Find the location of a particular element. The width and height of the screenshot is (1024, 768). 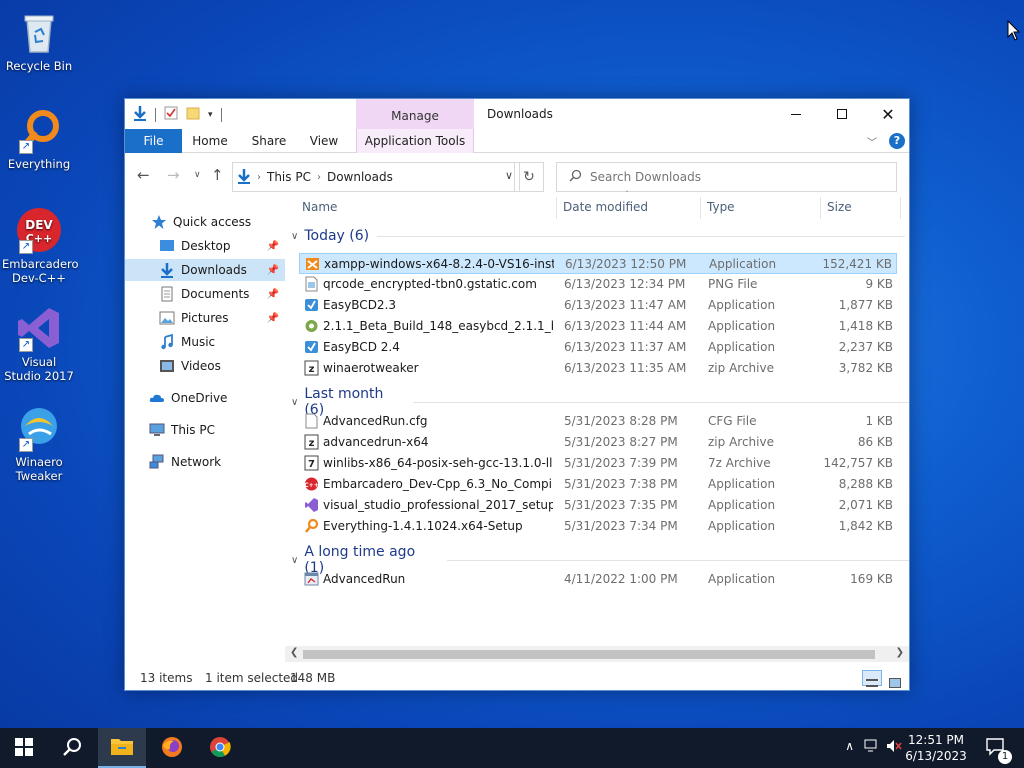

search-box is located at coordinates (726, 177).